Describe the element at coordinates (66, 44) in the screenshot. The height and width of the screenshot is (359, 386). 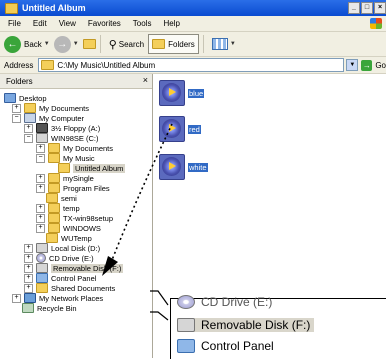
I see `forward-button: → ▼` at that location.